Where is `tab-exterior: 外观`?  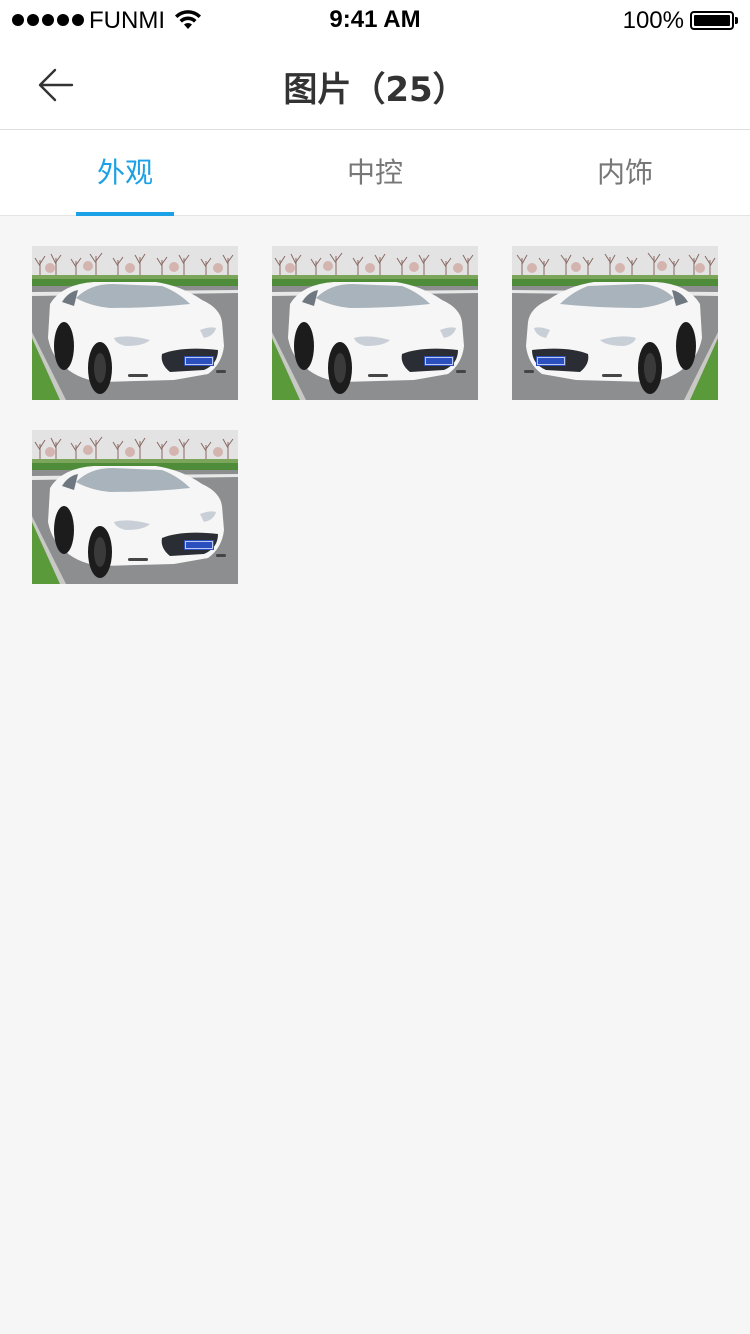
tab-exterior: 外观 is located at coordinates (125, 173).